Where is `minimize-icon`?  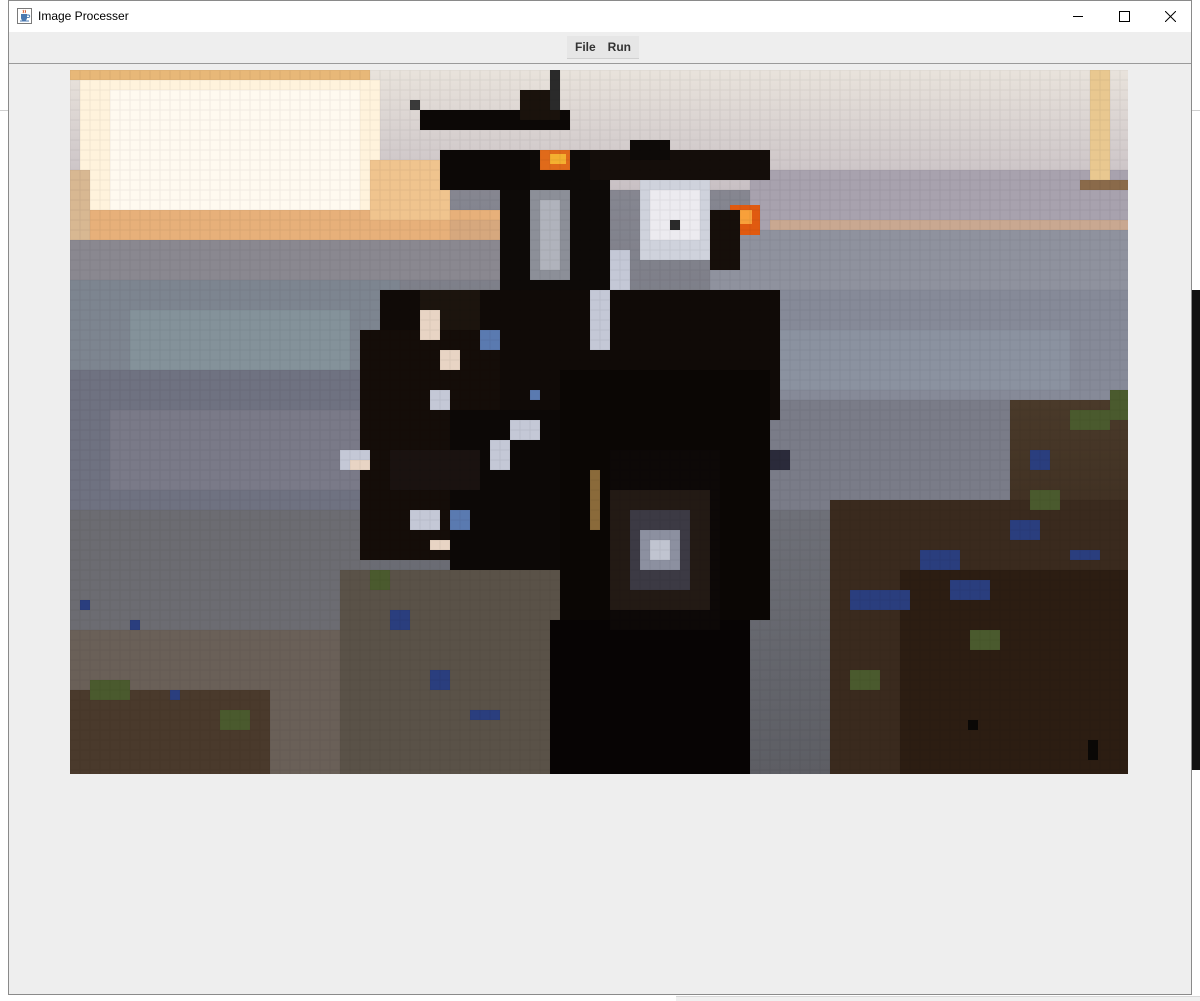
minimize-icon is located at coordinates (1078, 16).